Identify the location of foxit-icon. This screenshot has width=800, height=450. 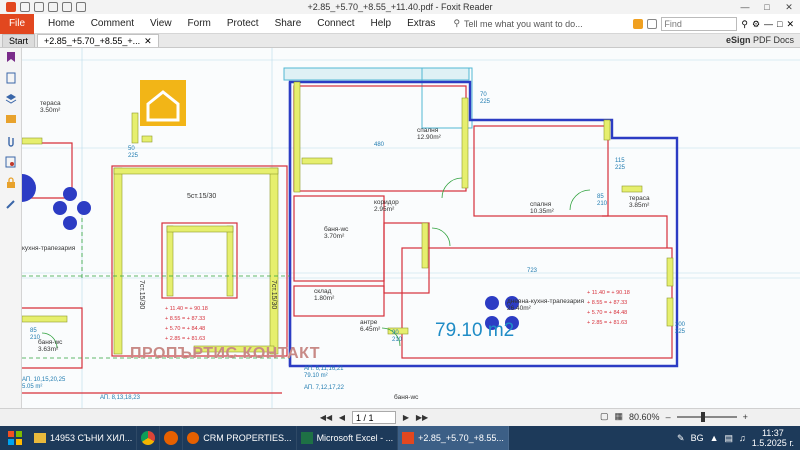
(408, 438).